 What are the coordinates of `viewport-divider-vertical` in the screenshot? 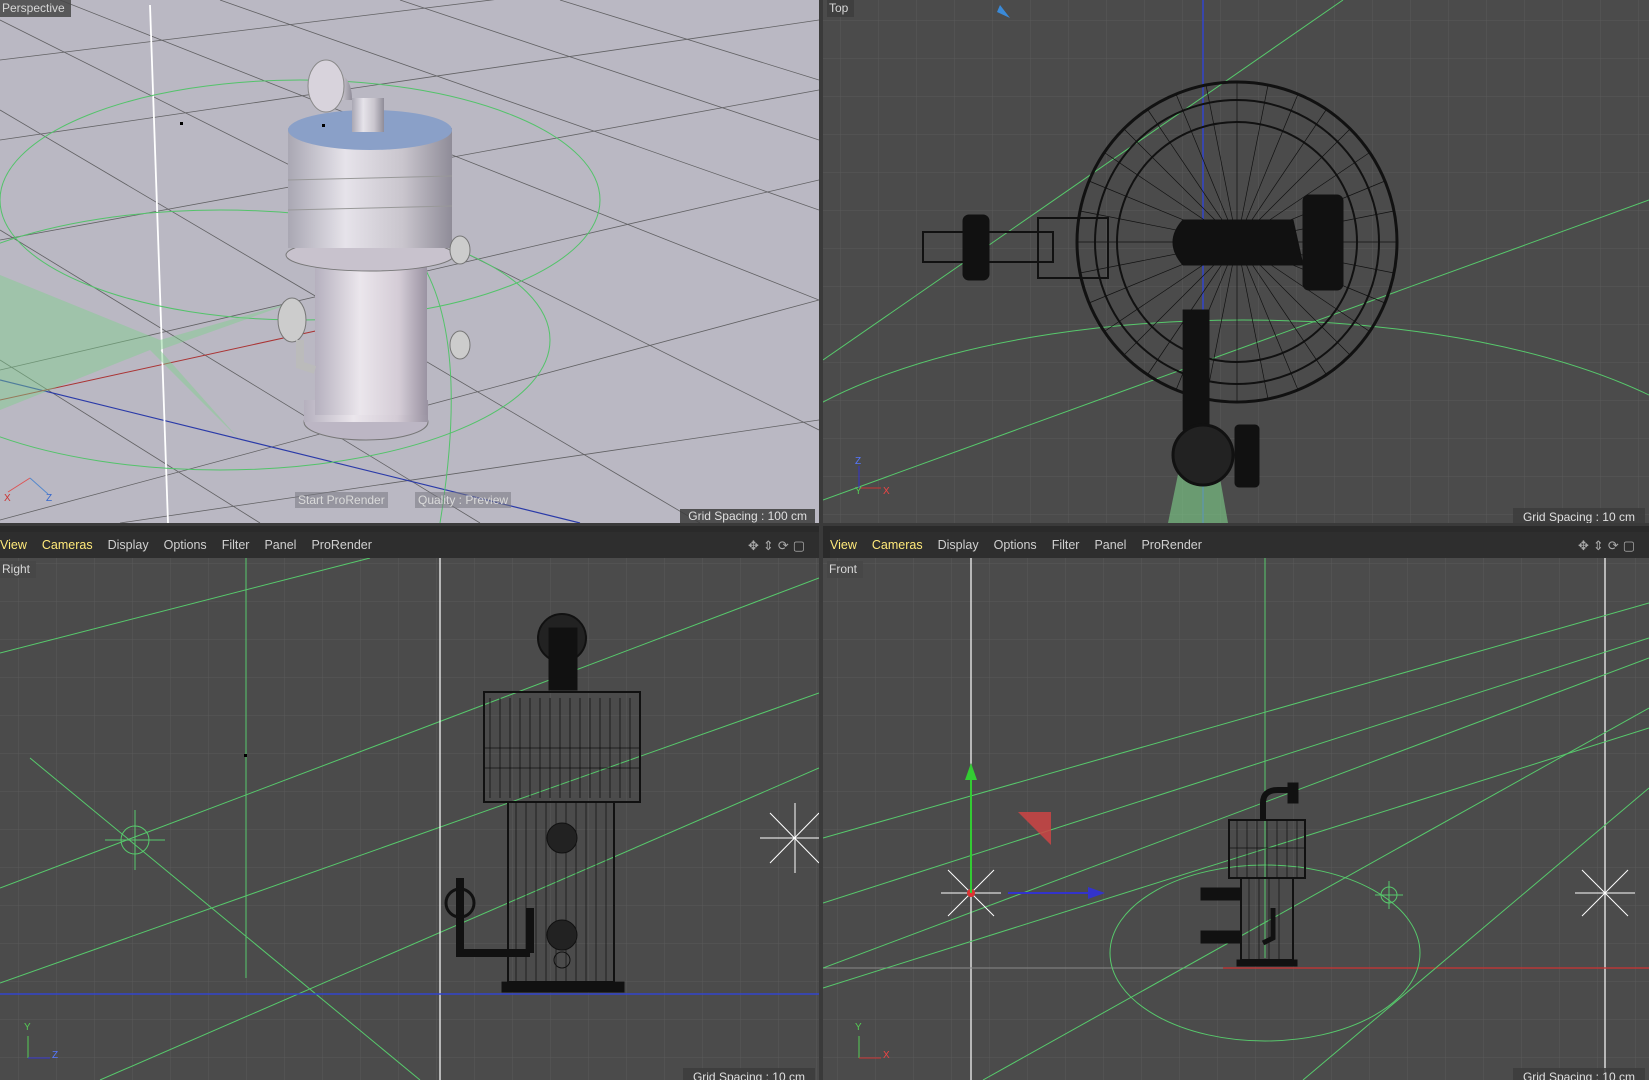 It's located at (821, 540).